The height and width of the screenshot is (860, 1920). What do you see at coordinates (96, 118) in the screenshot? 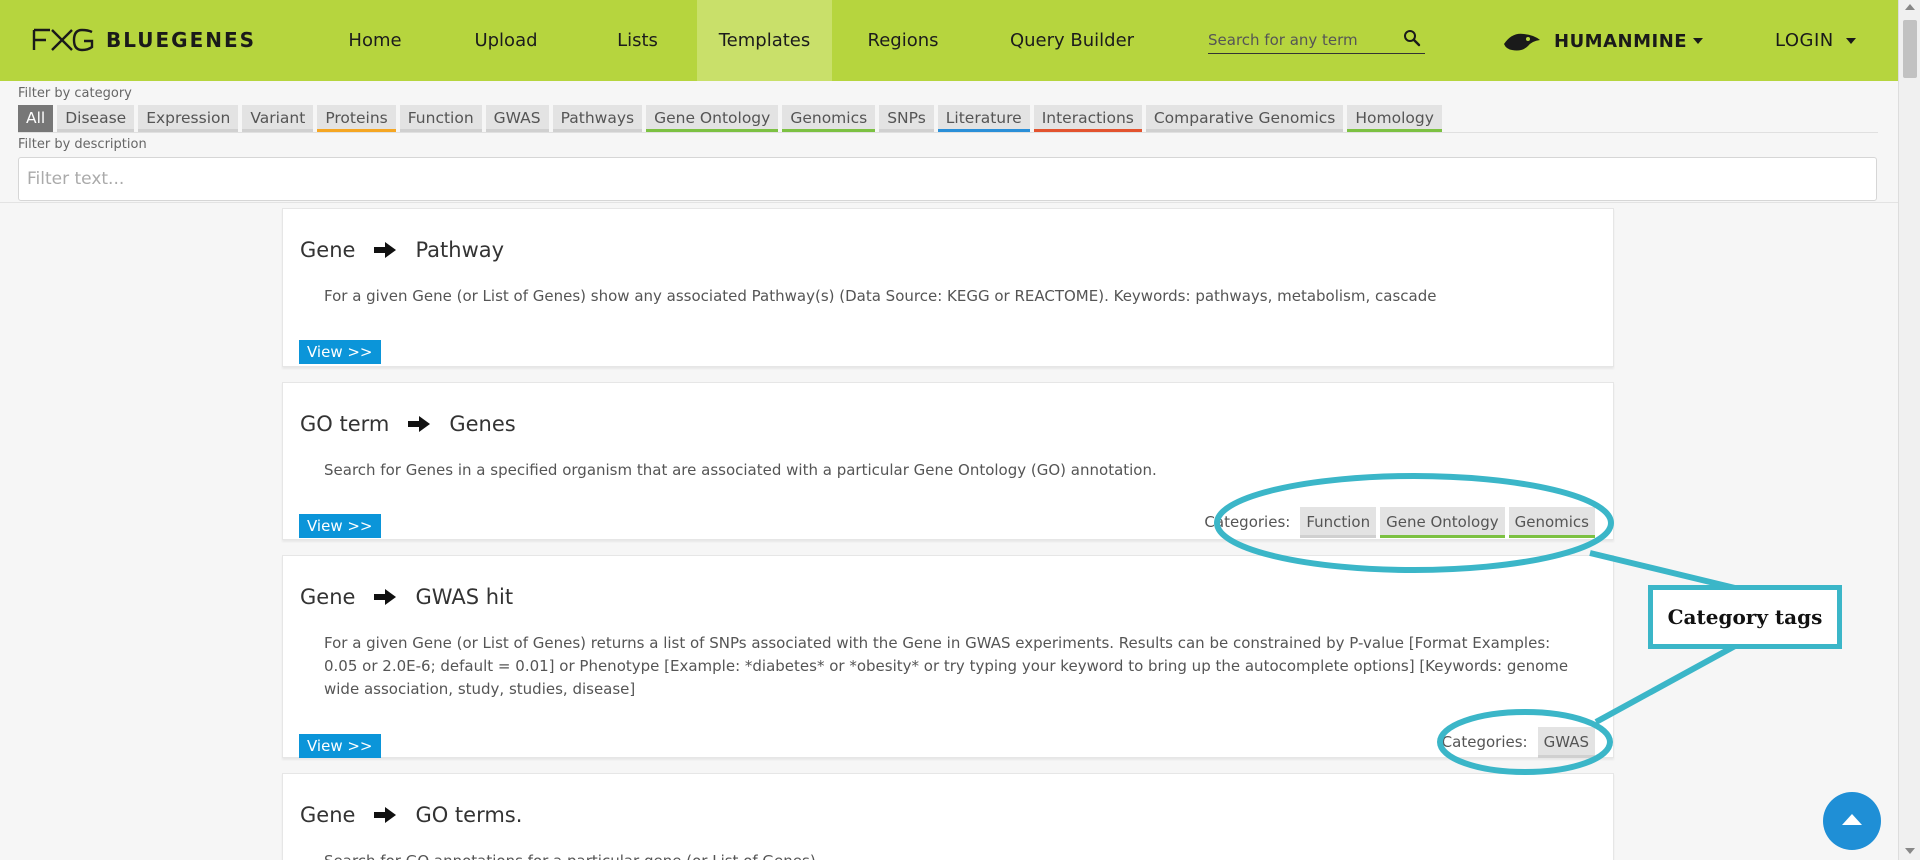
I see `category-filter-disease: Disease` at bounding box center [96, 118].